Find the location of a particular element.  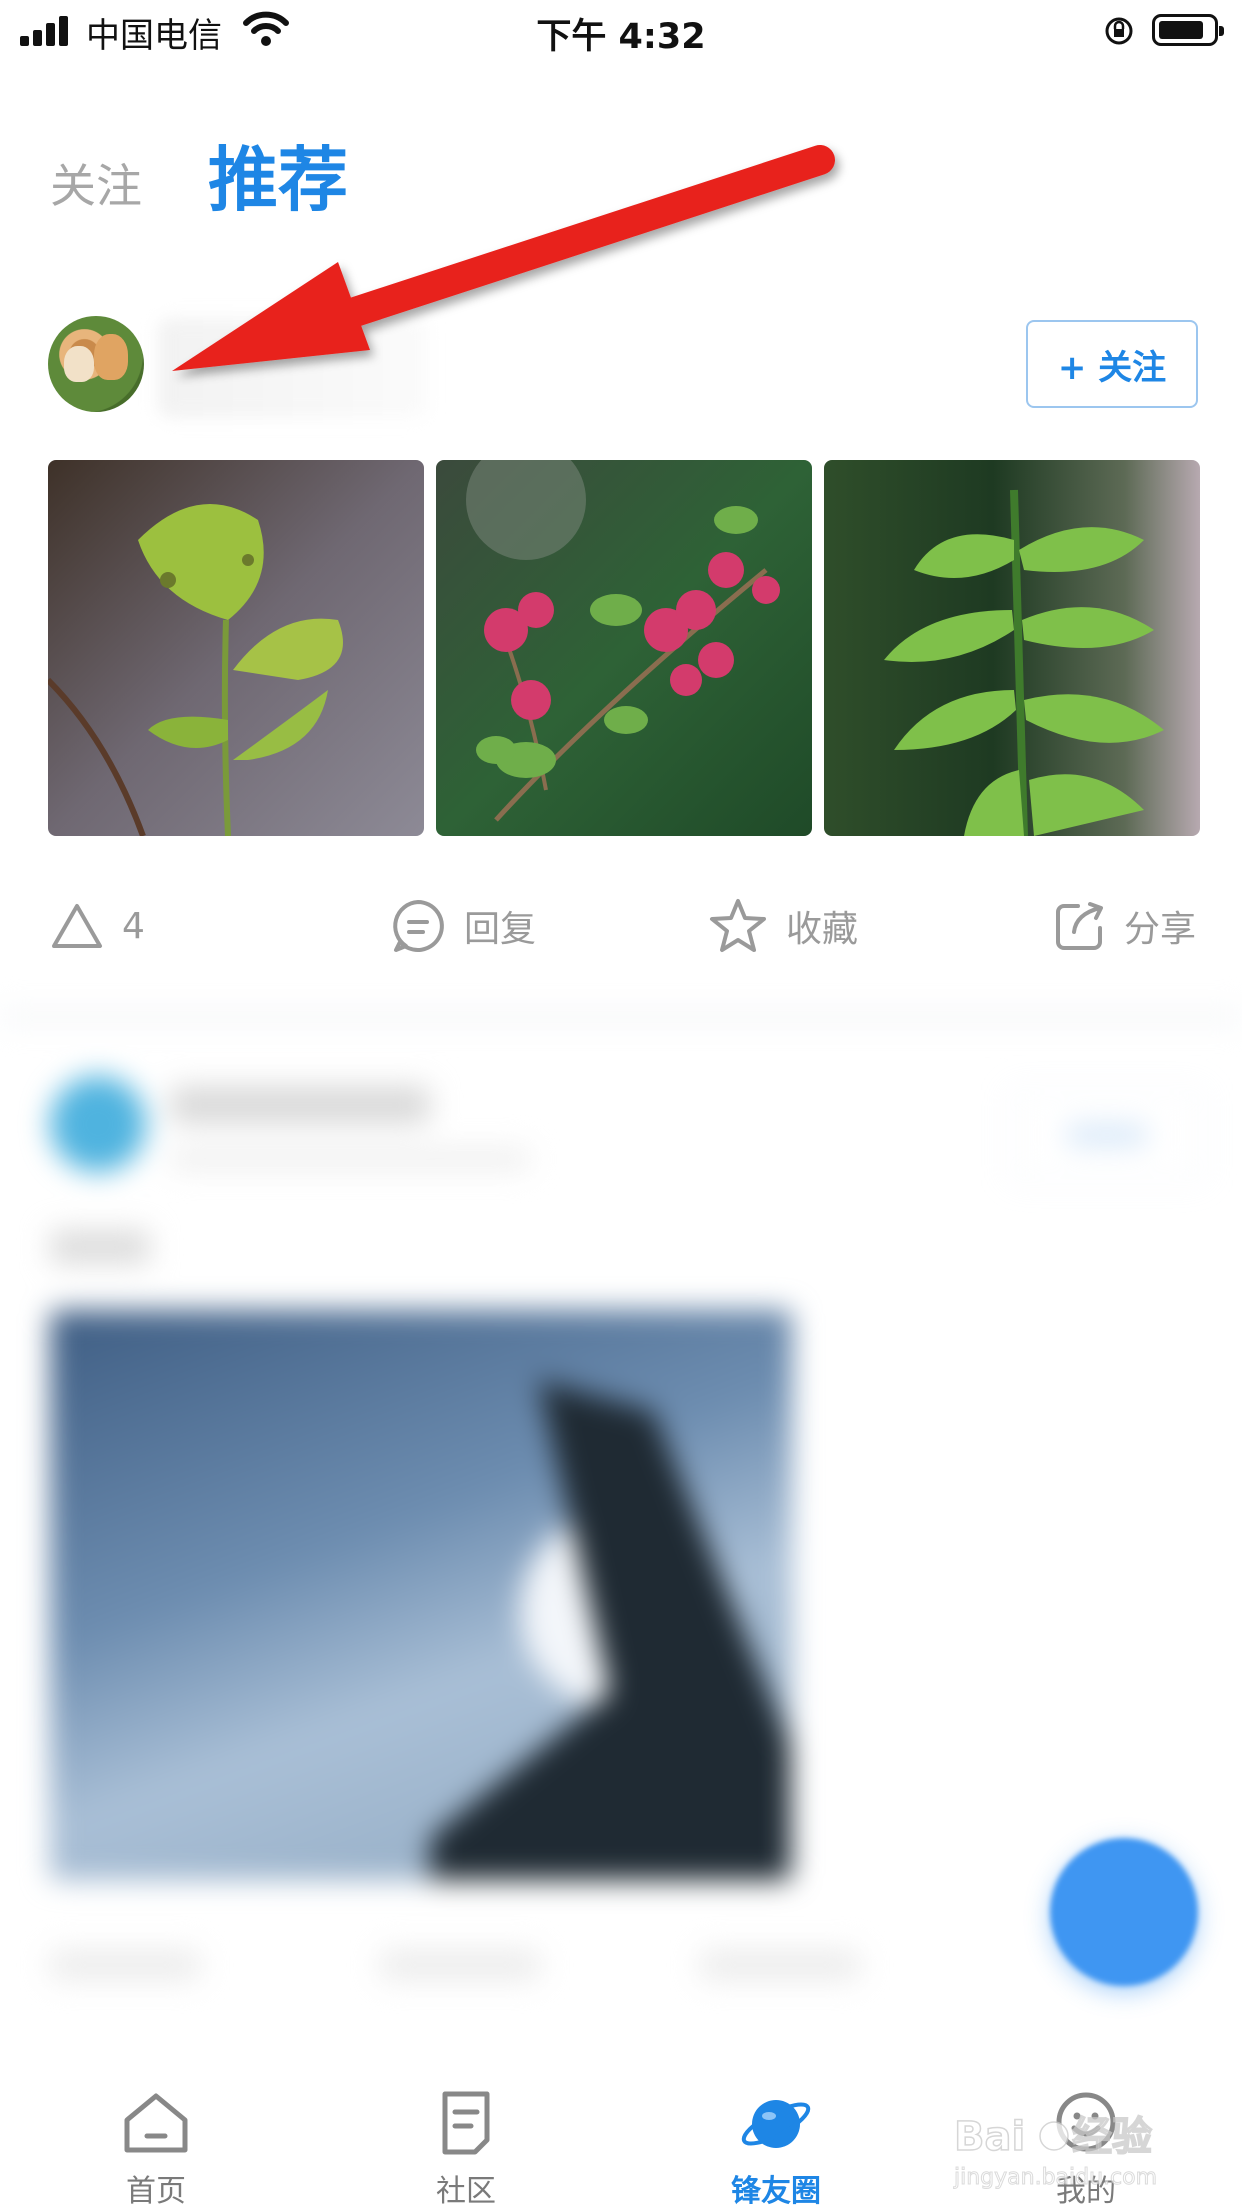

like-count: 4 is located at coordinates (133, 926).